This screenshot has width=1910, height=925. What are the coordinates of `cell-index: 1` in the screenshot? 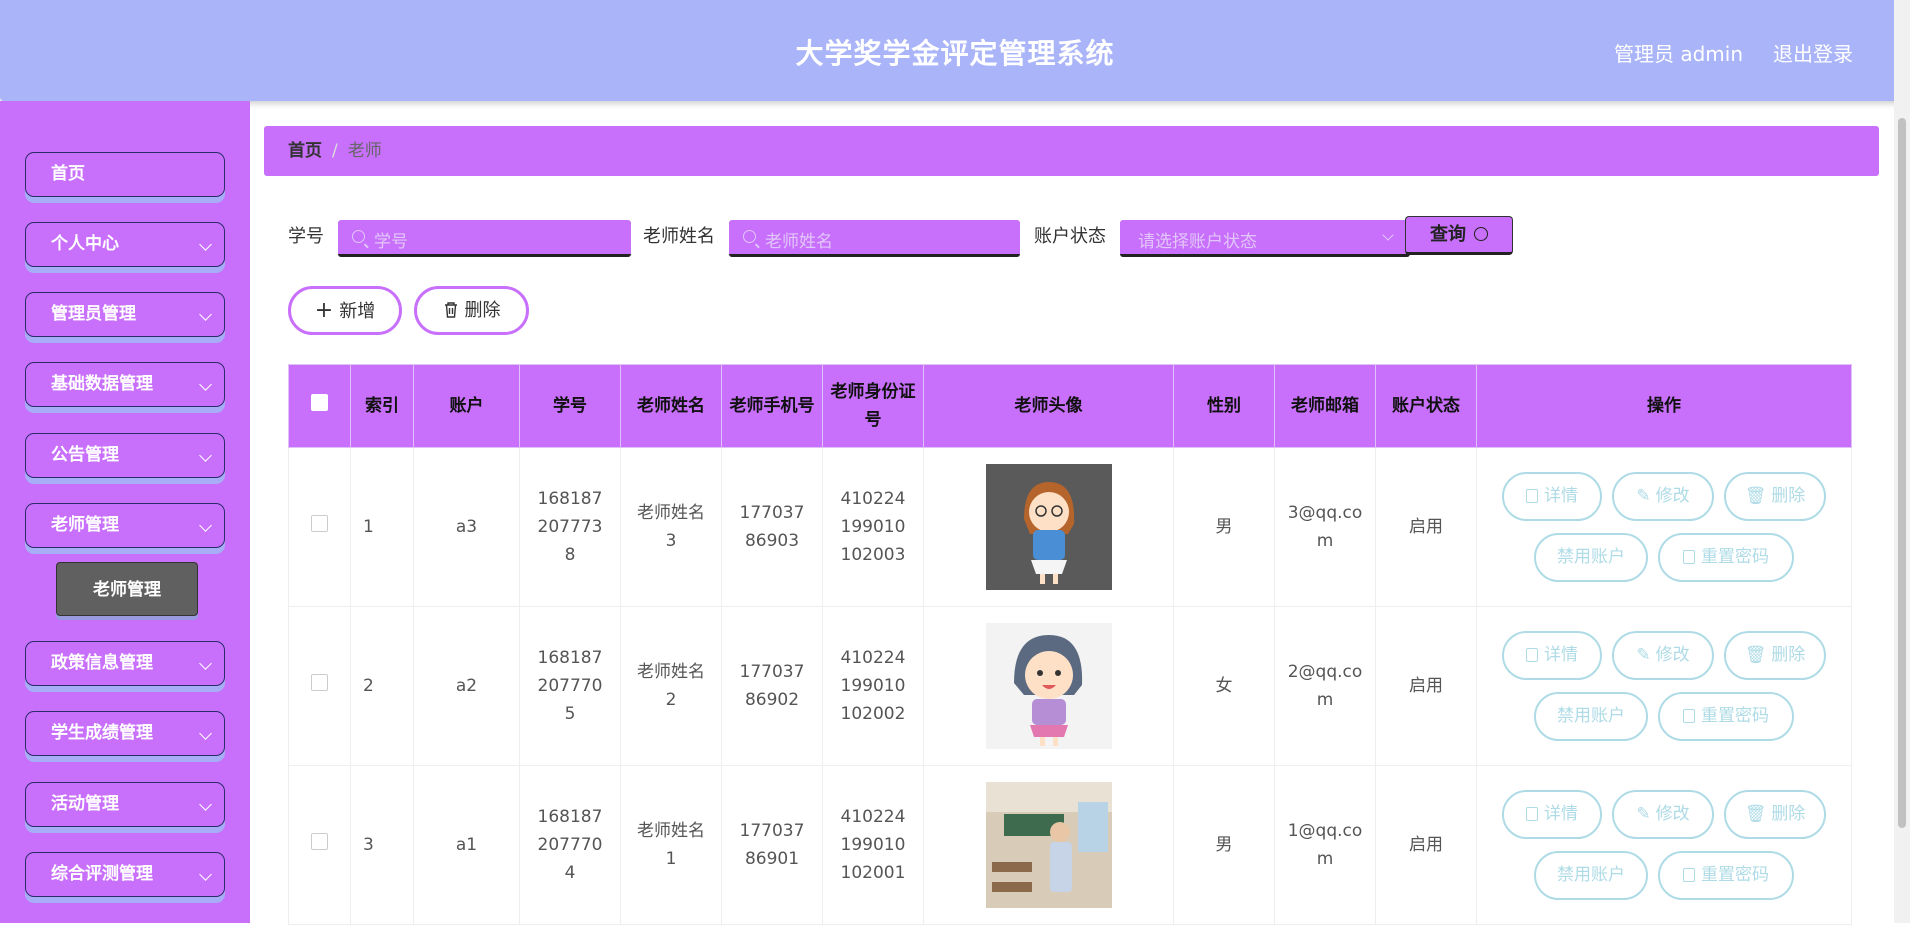 It's located at (382, 527).